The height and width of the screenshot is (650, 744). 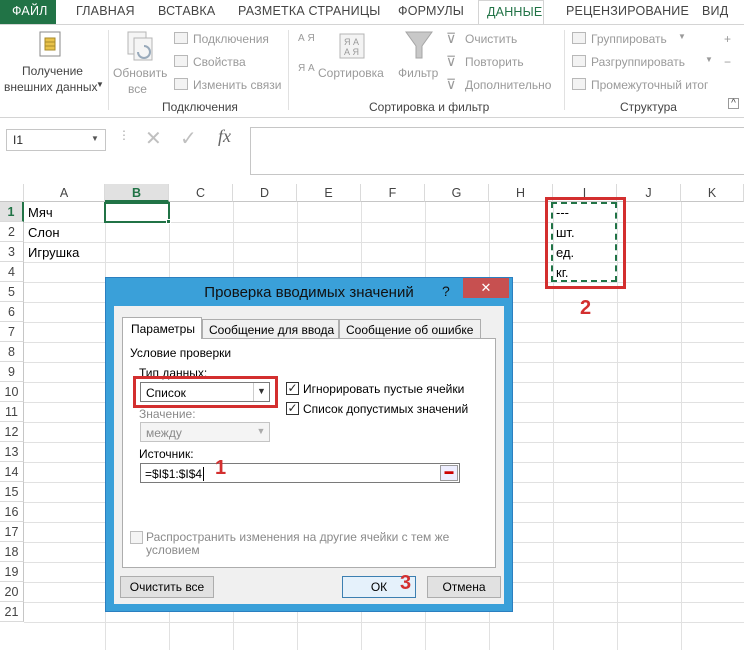 What do you see at coordinates (12, 412) in the screenshot?
I see `row-header: 11` at bounding box center [12, 412].